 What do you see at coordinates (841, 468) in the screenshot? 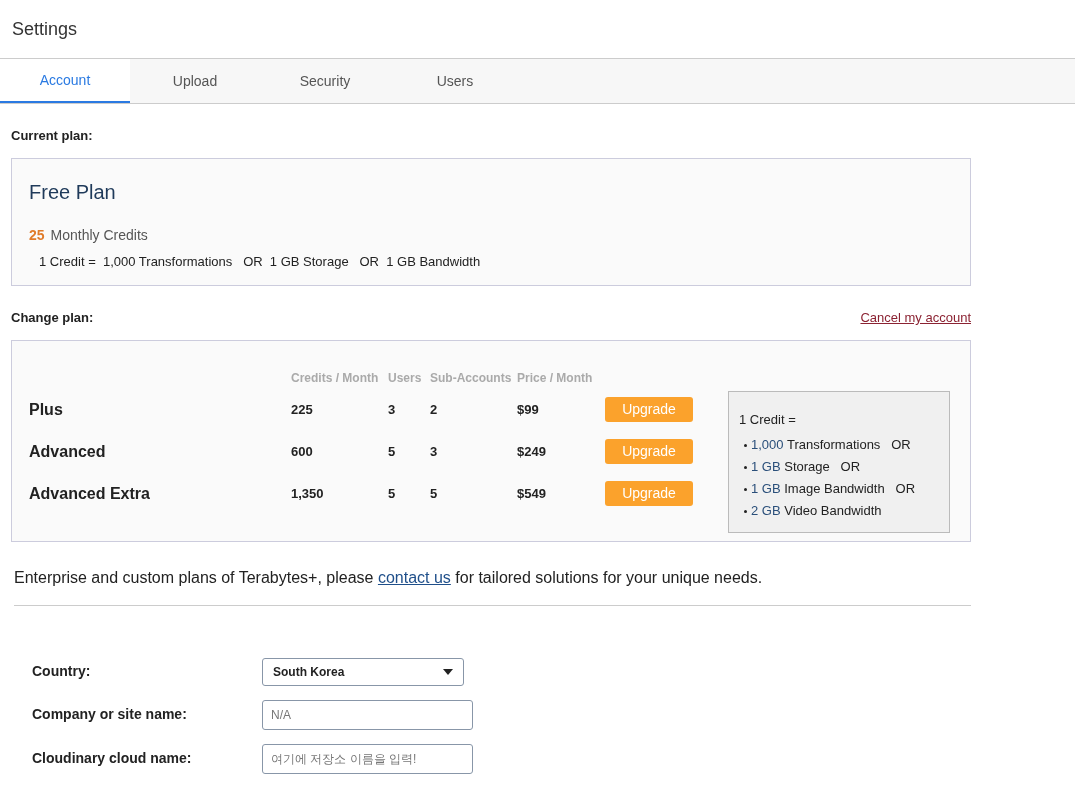
I see `legend-item: 1 GB Storage OR` at bounding box center [841, 468].